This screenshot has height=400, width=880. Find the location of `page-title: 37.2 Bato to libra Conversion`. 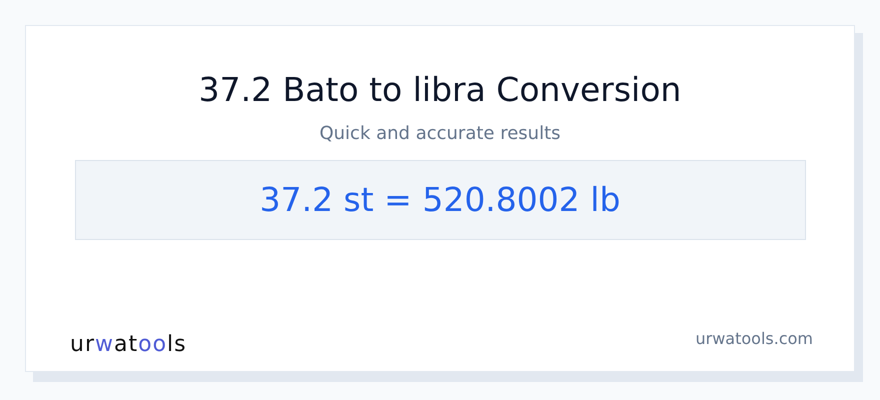

page-title: 37.2 Bato to libra Conversion is located at coordinates (440, 90).